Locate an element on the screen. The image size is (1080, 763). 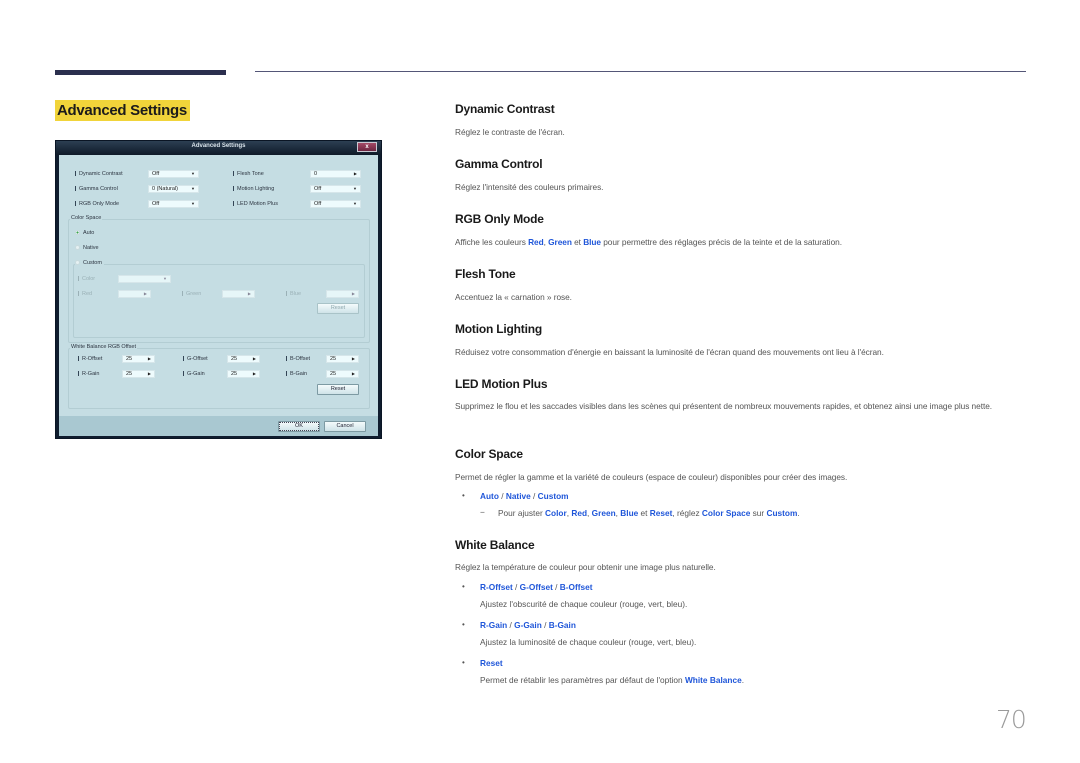
radio-custom-label: Custom is located at coordinates (92, 263).